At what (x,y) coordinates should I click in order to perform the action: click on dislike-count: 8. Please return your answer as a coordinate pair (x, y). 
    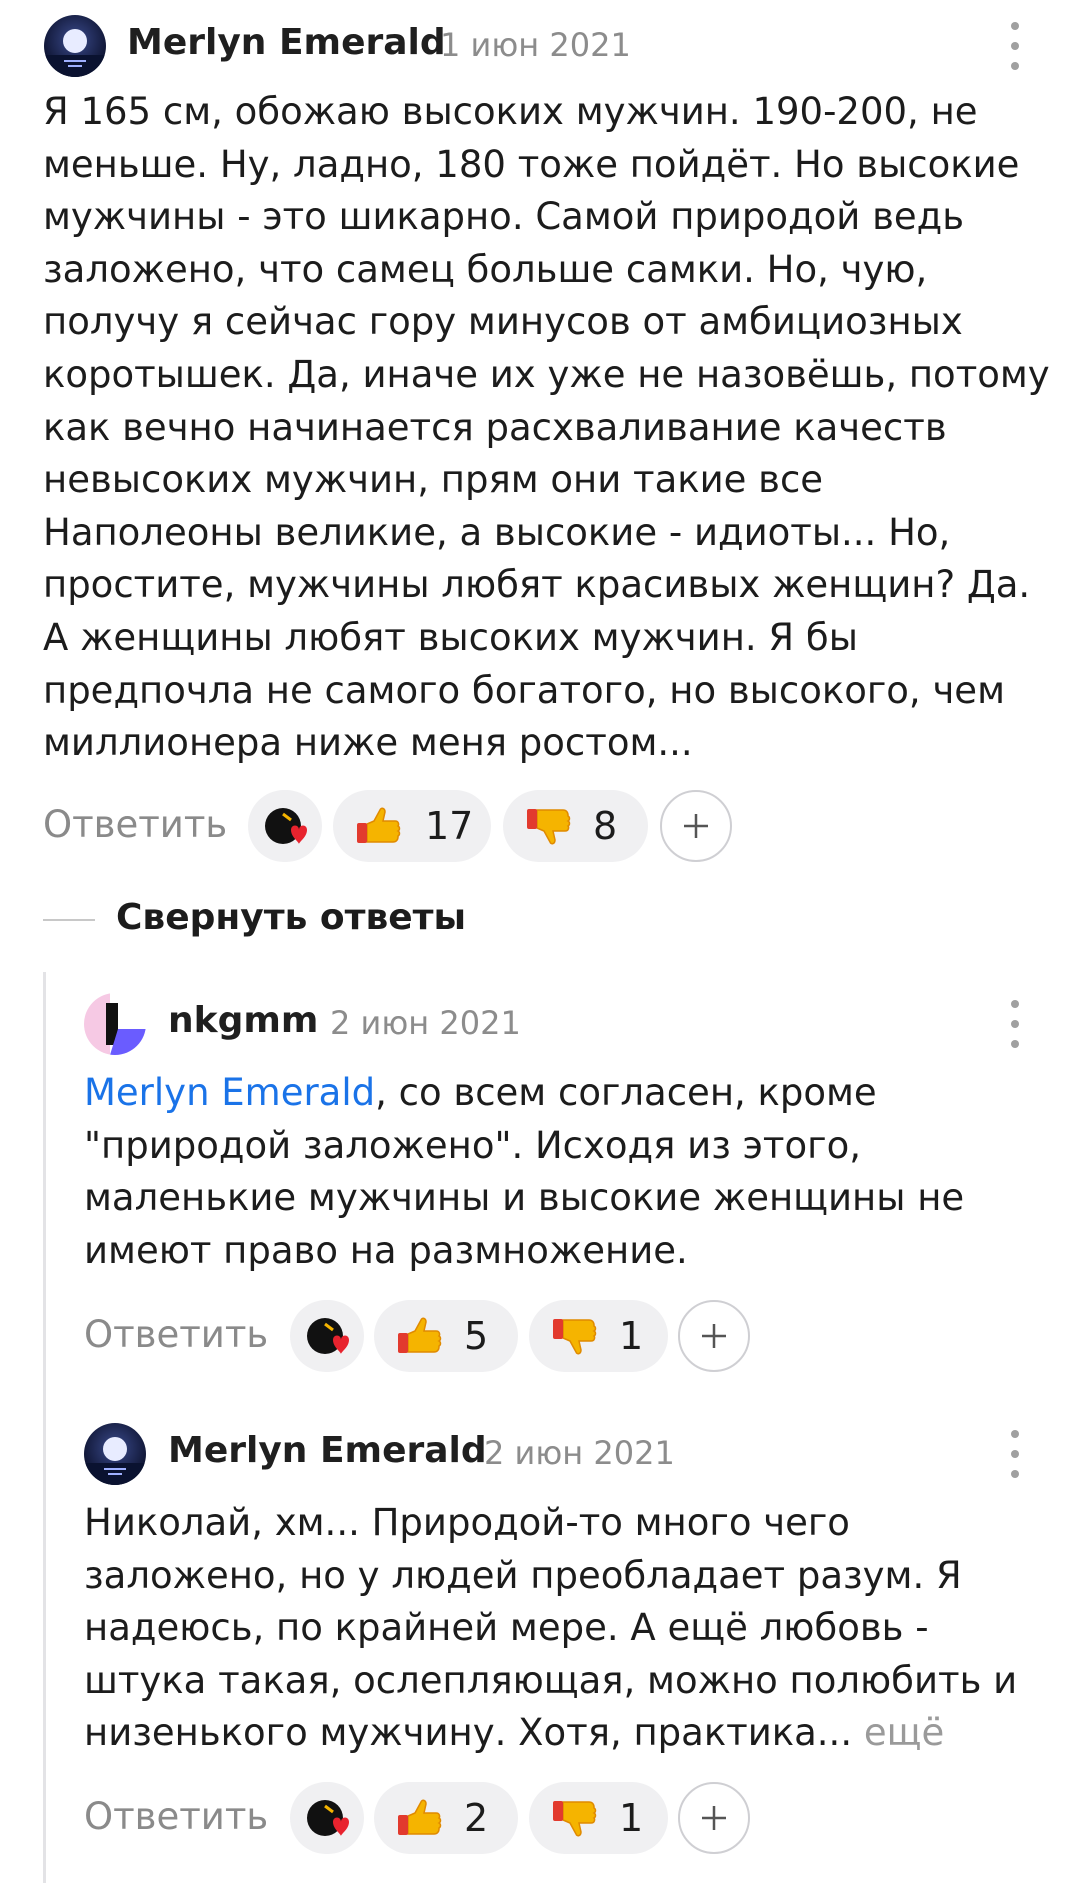
    Looking at the image, I should click on (605, 826).